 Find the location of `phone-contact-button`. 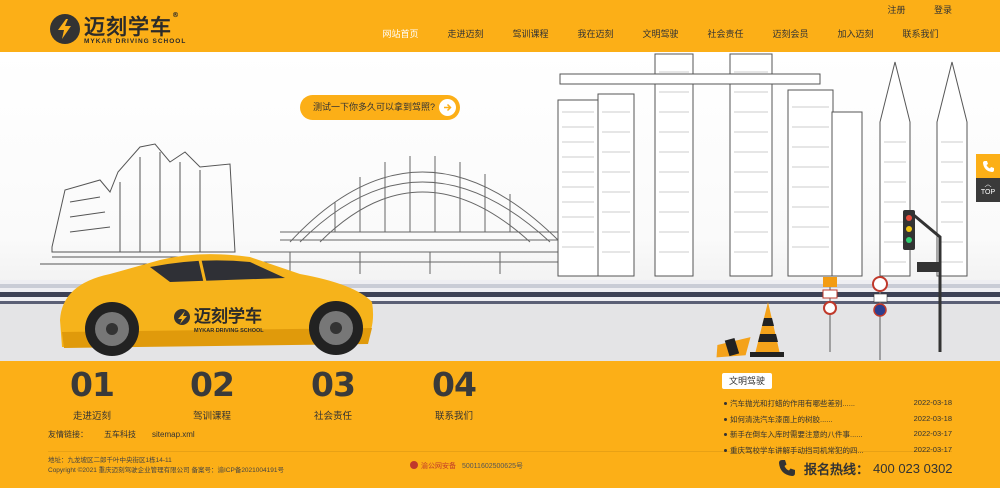

phone-contact-button is located at coordinates (988, 166).